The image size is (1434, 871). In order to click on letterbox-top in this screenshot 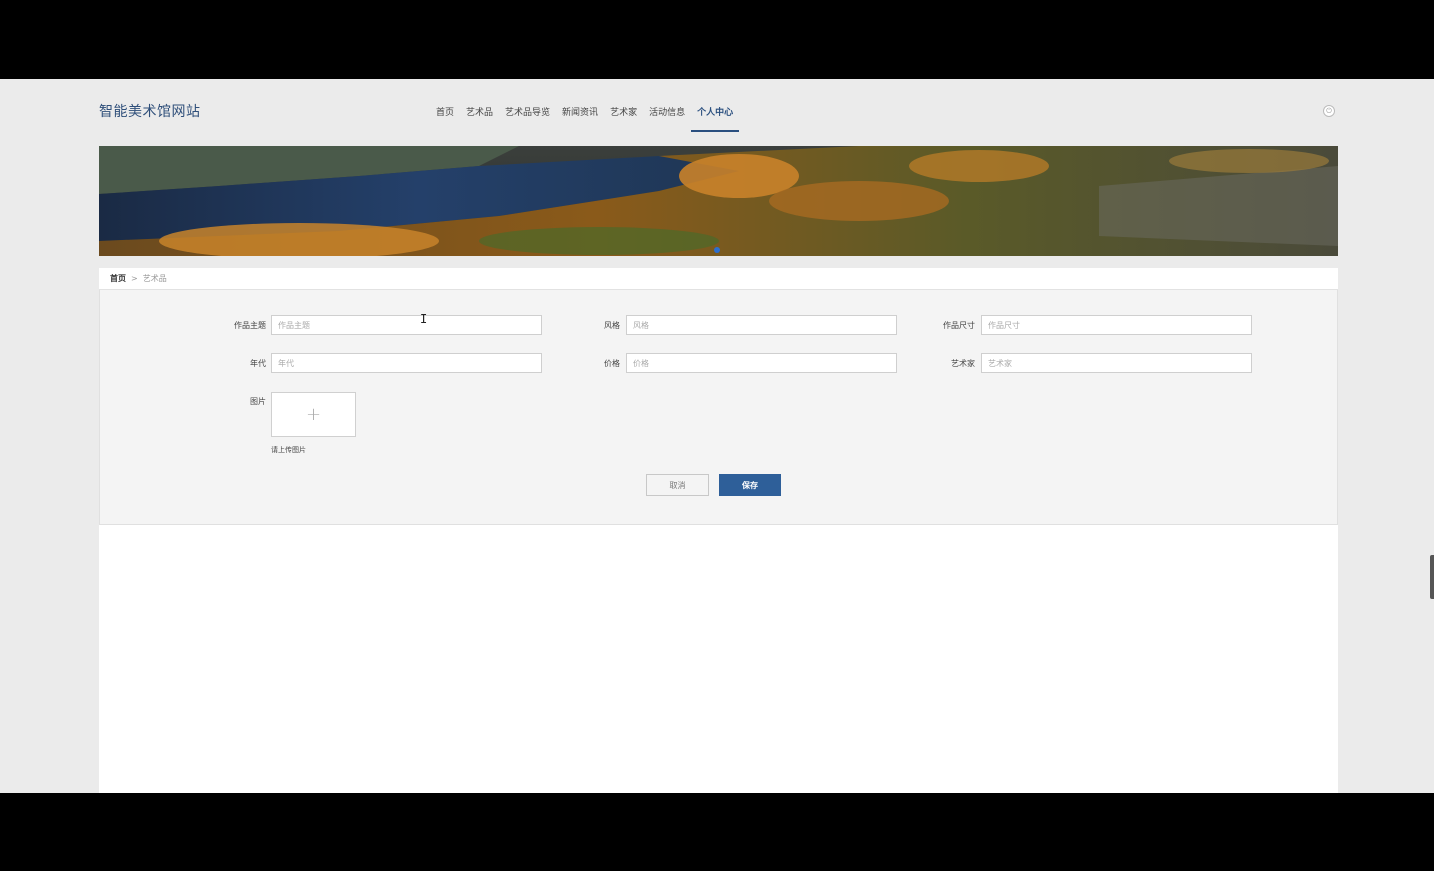, I will do `click(717, 39)`.